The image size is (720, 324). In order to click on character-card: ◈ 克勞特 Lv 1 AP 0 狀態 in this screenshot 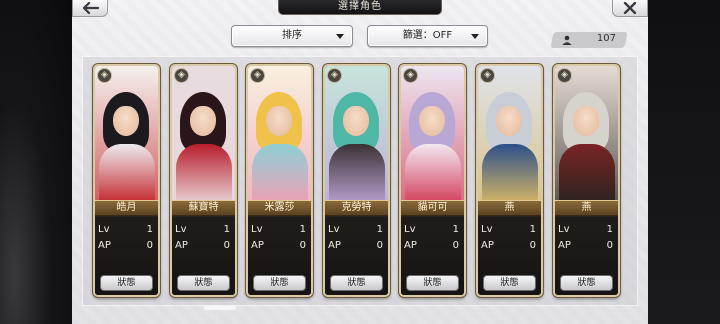, I will do `click(356, 180)`.